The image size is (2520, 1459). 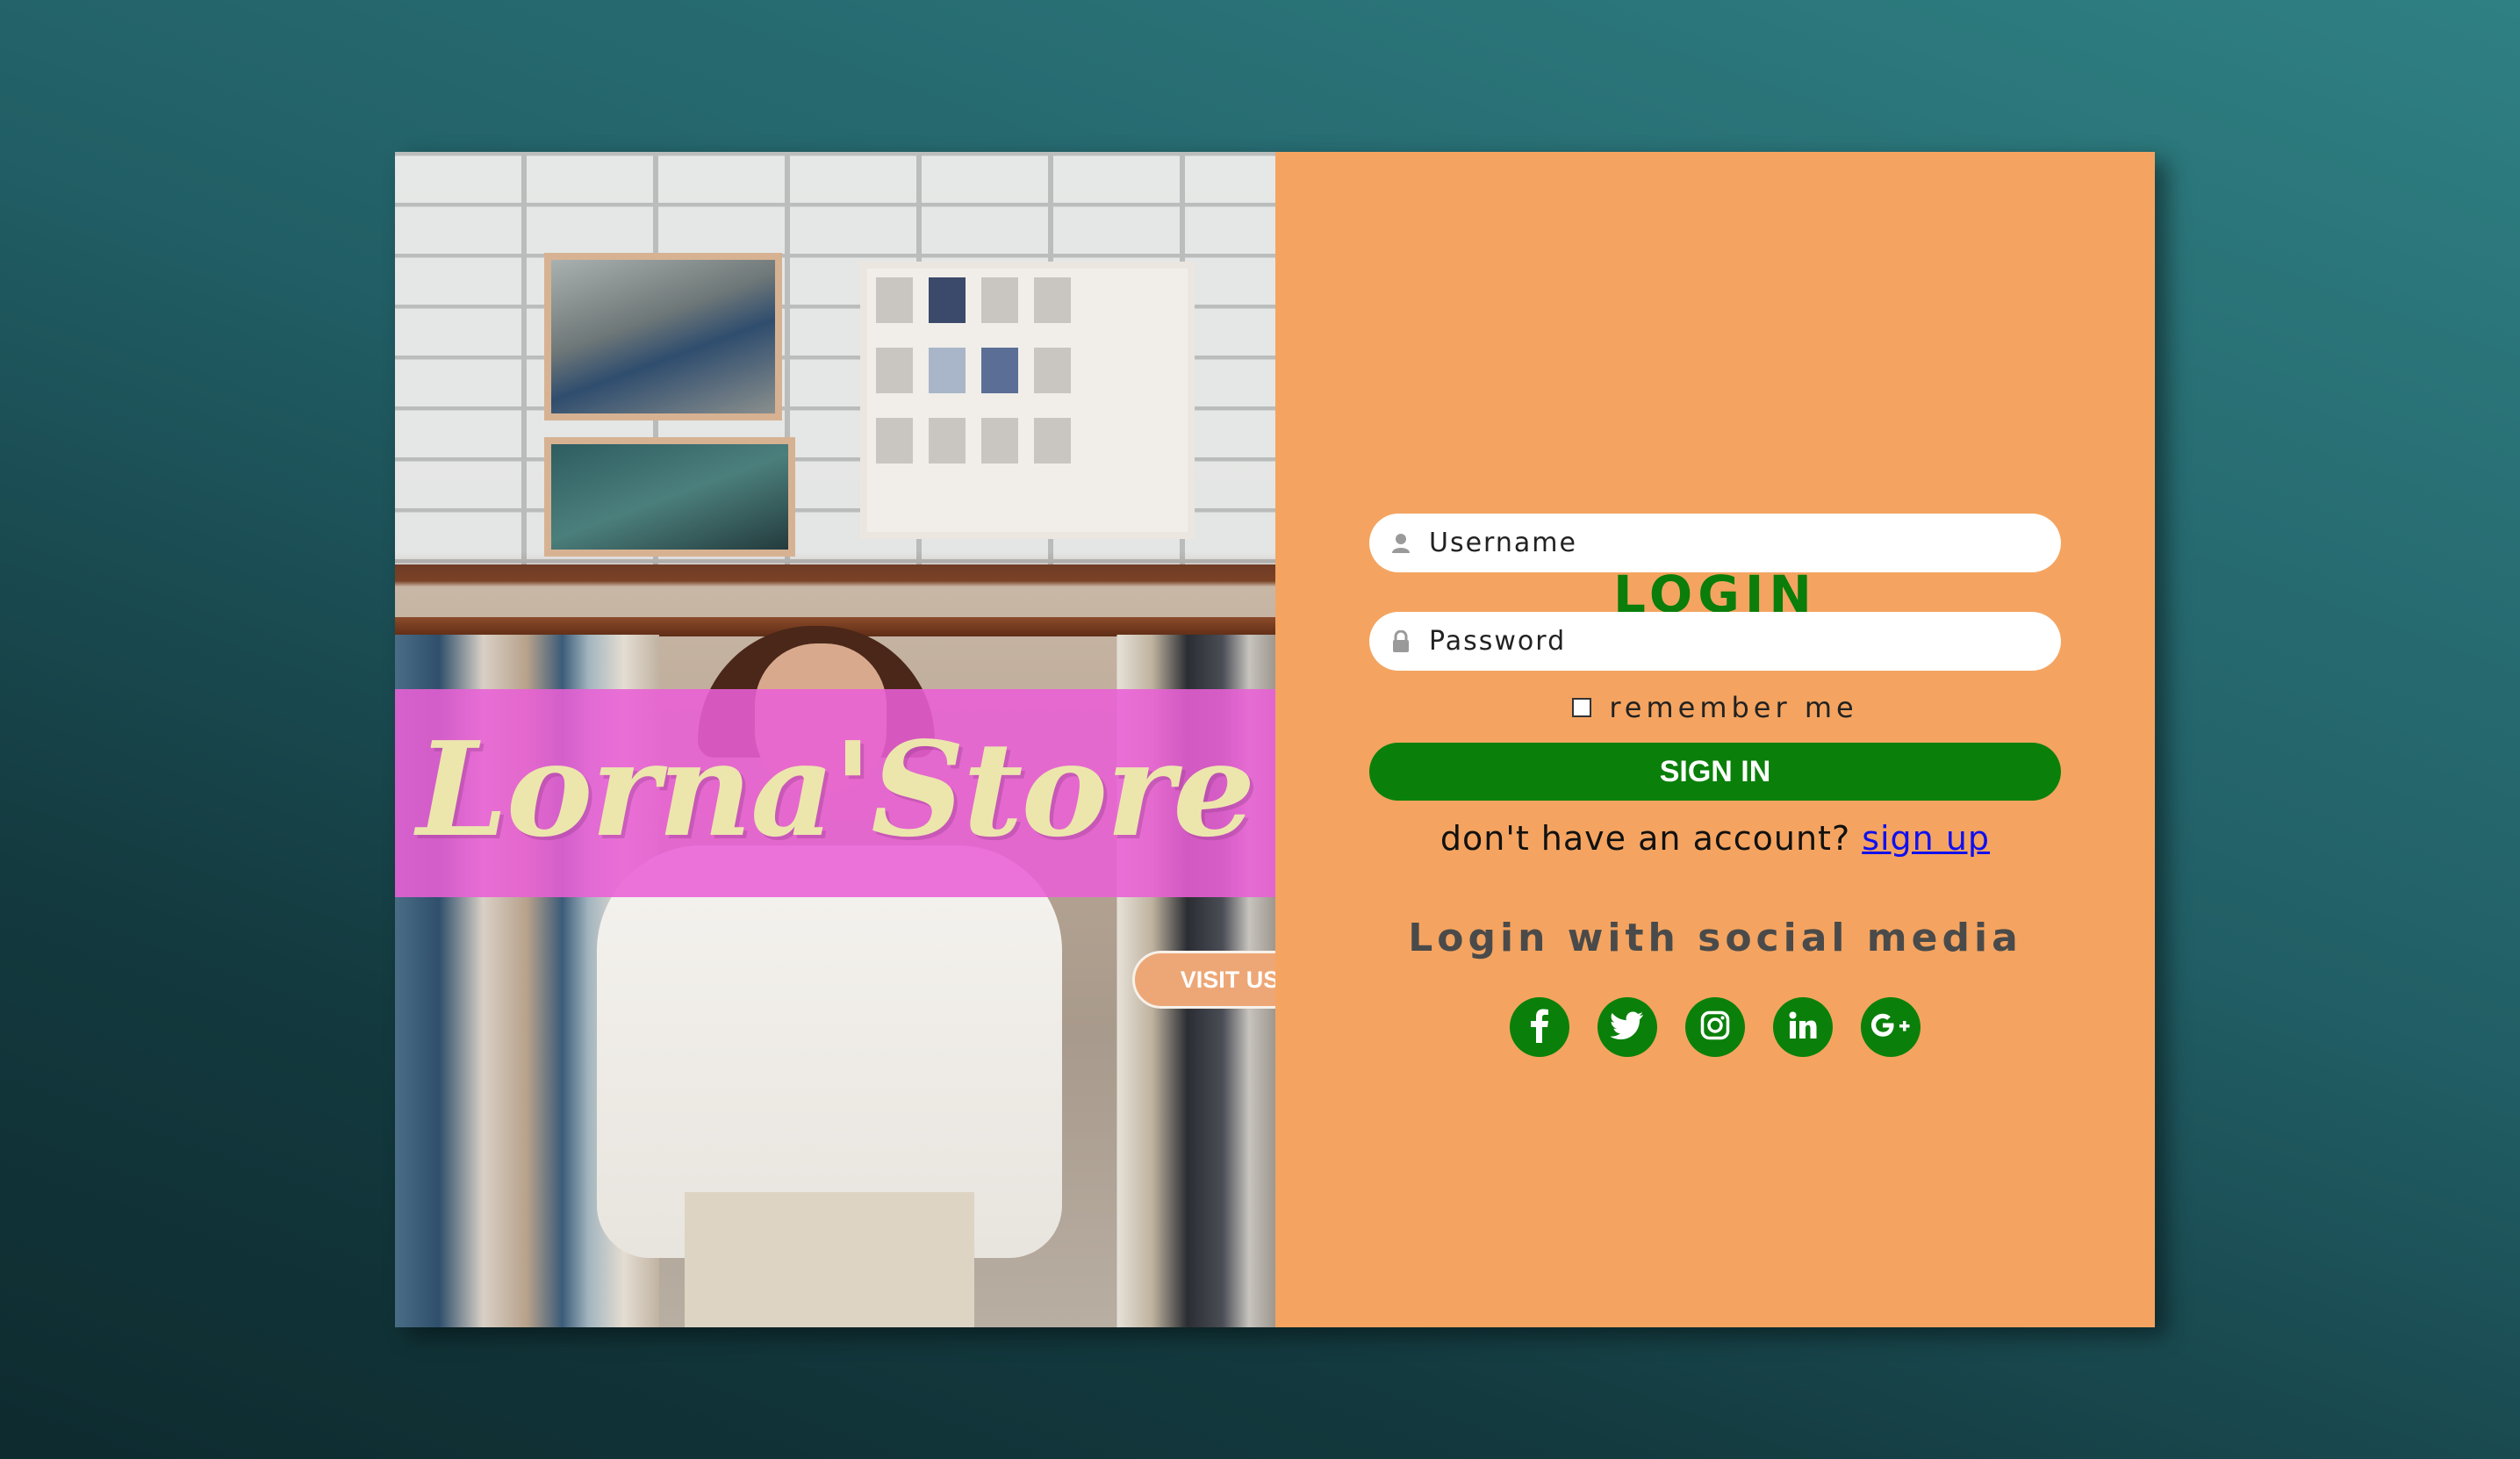 What do you see at coordinates (1203, 980) in the screenshot?
I see `visit-us-button: VISIT US` at bounding box center [1203, 980].